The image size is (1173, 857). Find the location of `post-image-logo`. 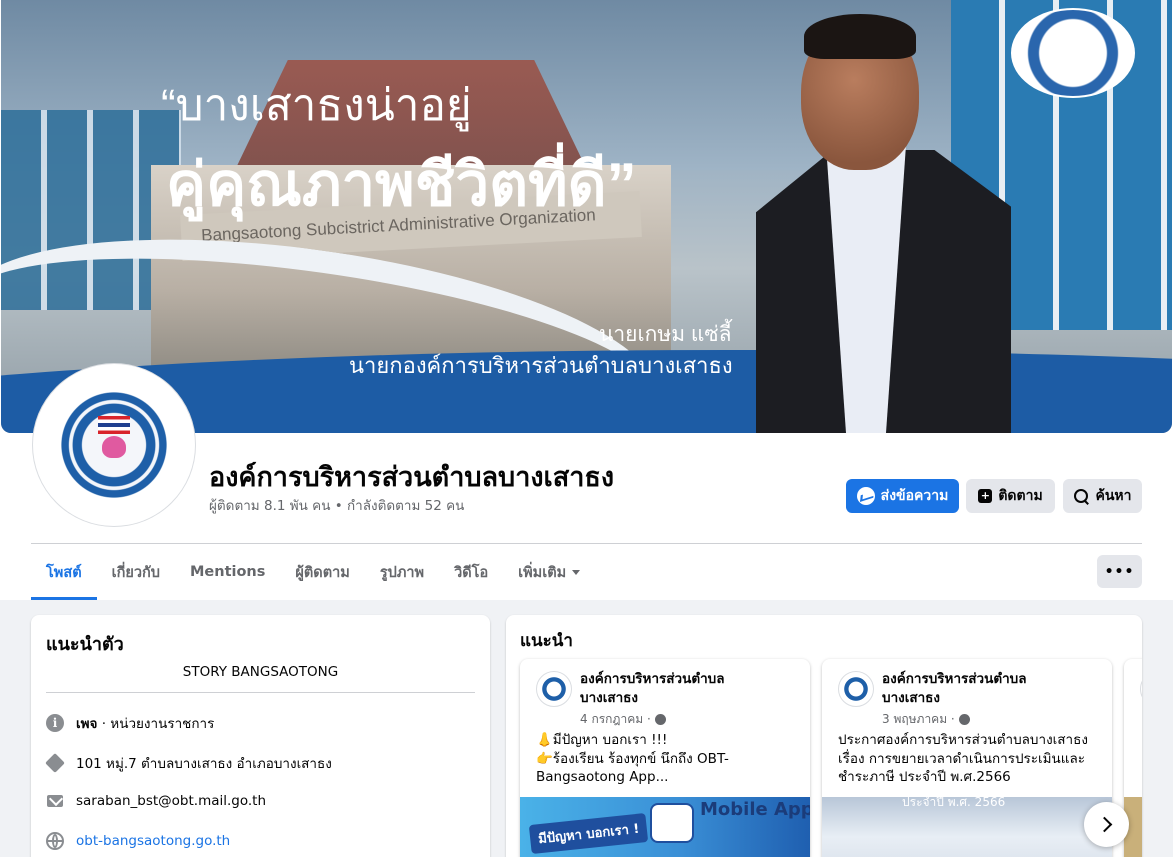

post-image-logo is located at coordinates (672, 823).